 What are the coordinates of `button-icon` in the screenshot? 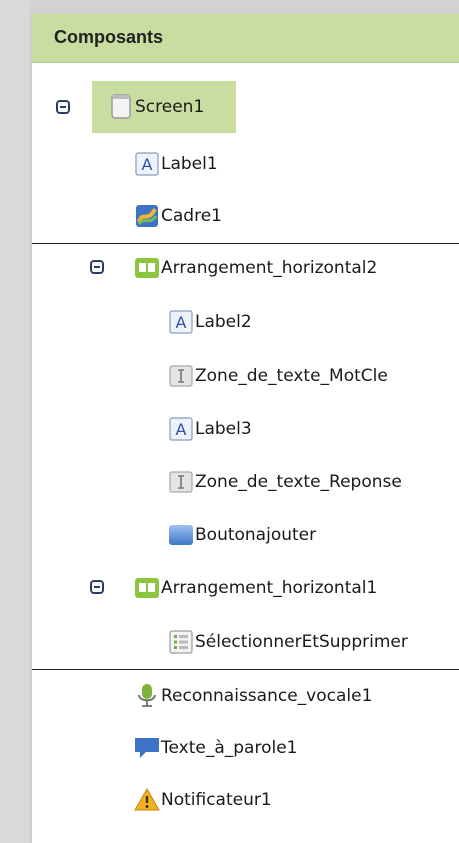 It's located at (181, 535).